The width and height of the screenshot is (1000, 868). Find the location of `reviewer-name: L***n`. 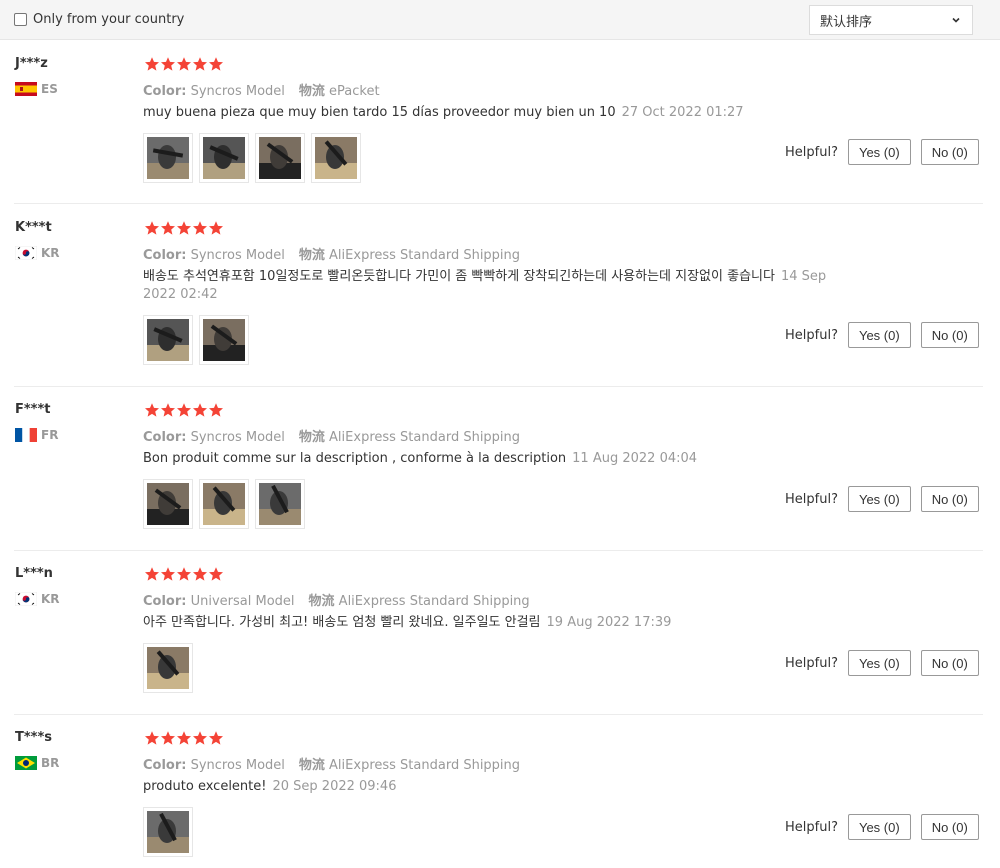

reviewer-name: L***n is located at coordinates (34, 573).